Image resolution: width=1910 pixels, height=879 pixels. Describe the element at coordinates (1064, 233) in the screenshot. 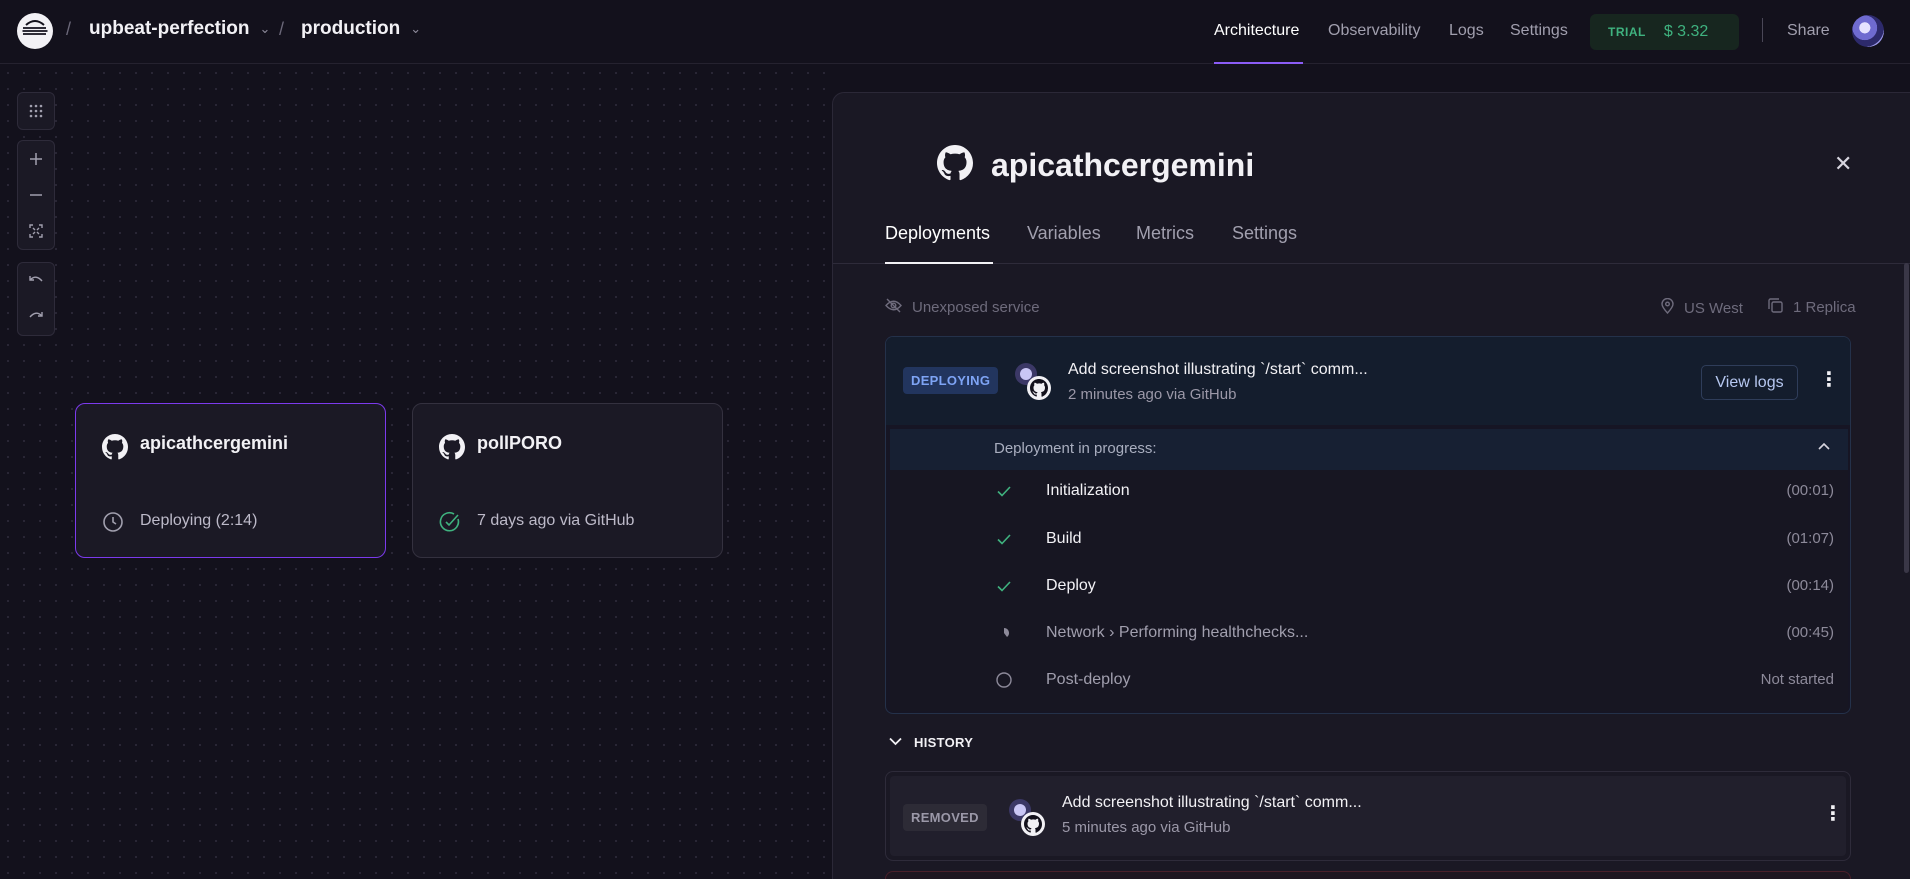

I see `tab-variables: Variables` at that location.